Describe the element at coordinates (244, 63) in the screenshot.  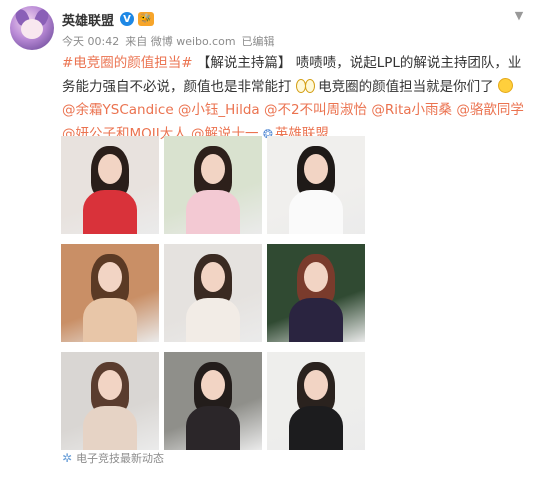
I see `post-tag: 【解说主持篇】` at that location.